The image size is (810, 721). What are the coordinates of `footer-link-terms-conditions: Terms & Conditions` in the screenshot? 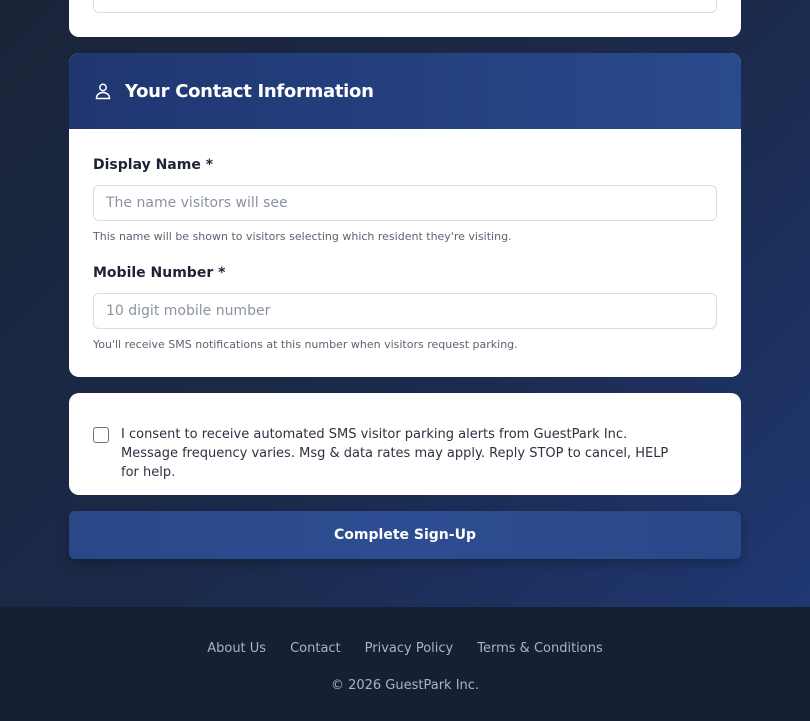 It's located at (540, 648).